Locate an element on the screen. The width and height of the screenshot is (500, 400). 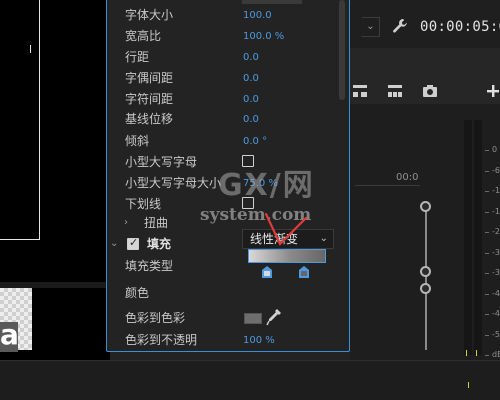
fill-enable-checkbox is located at coordinates (133, 243).